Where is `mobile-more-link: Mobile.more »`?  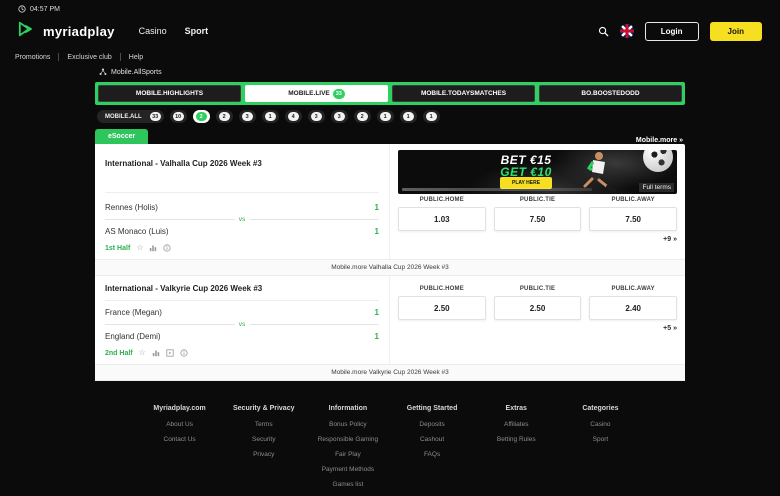 mobile-more-link: Mobile.more » is located at coordinates (660, 140).